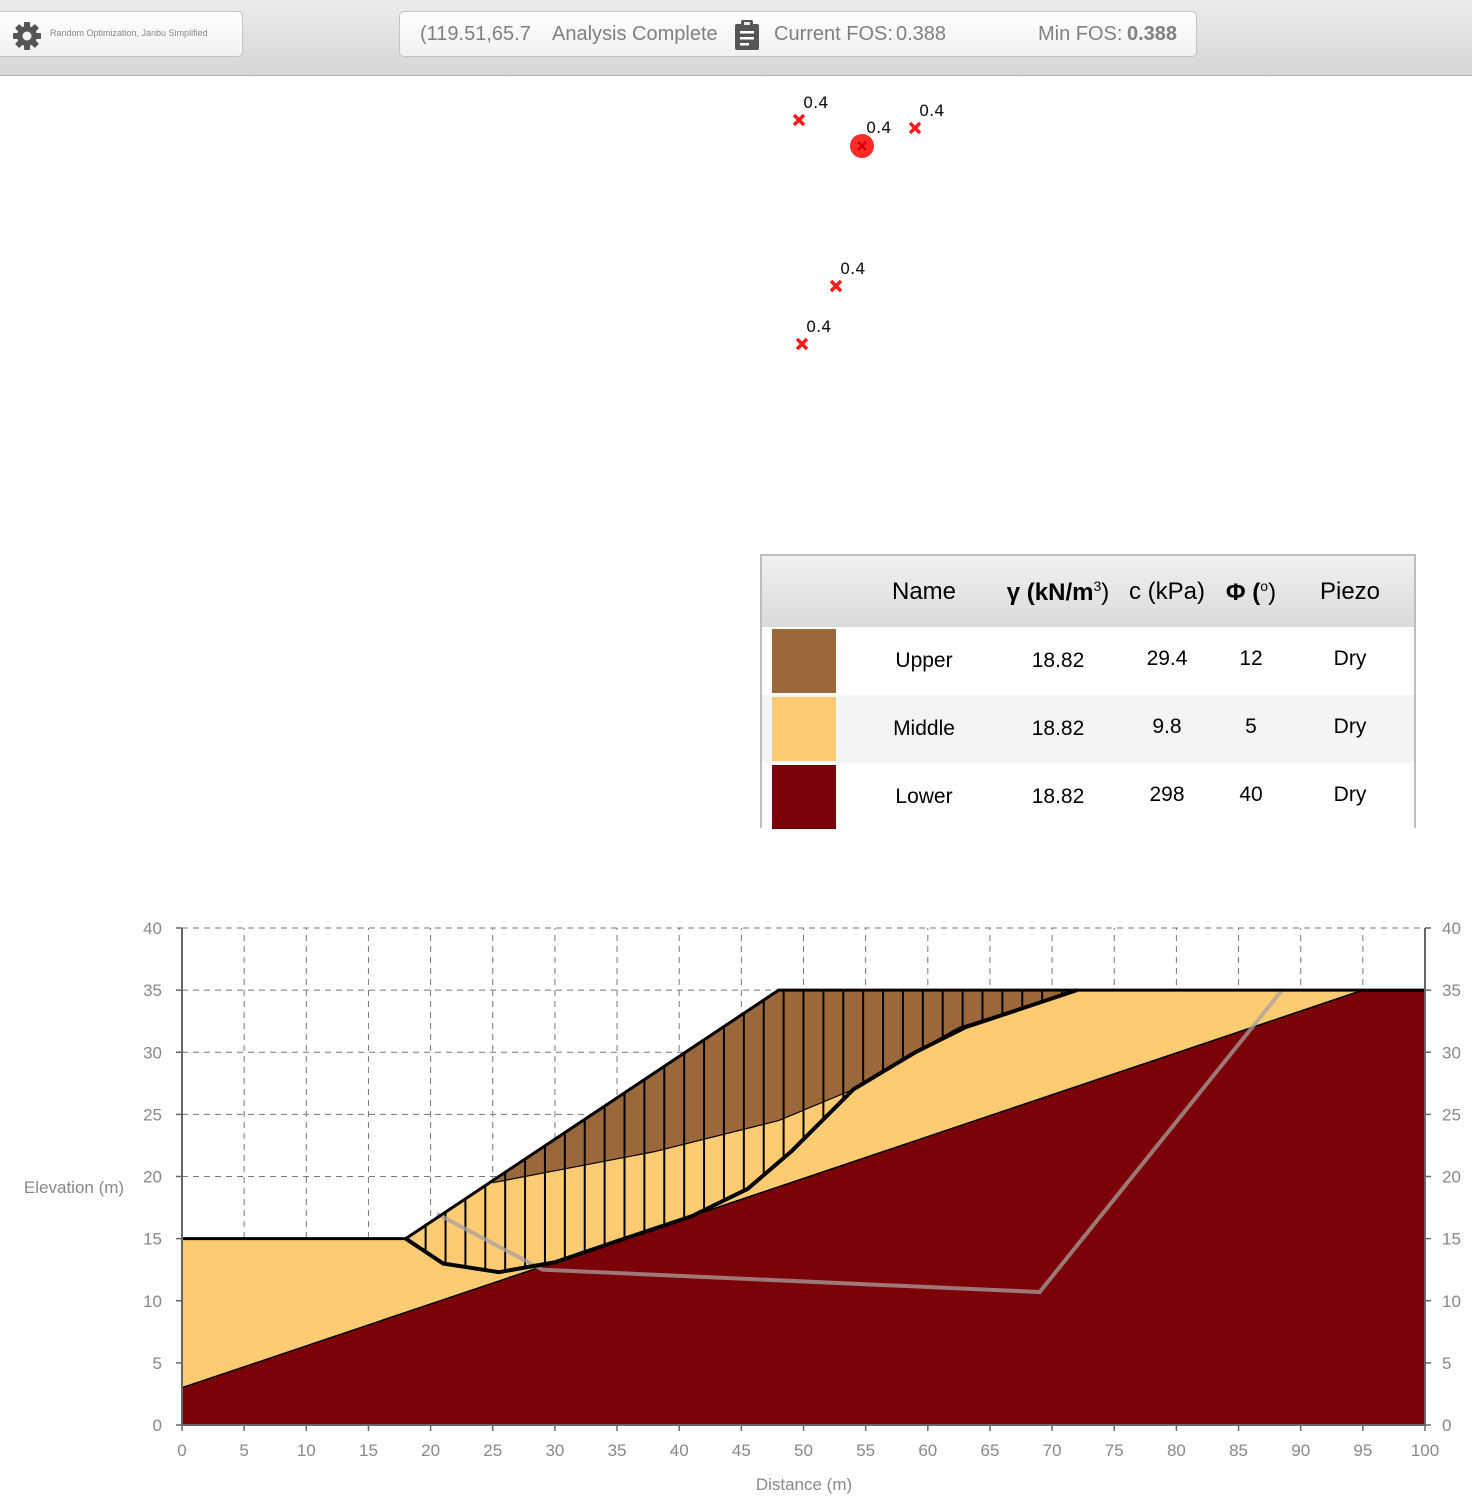 This screenshot has width=1472, height=1496. I want to click on x-tick-label: 55, so click(865, 1450).